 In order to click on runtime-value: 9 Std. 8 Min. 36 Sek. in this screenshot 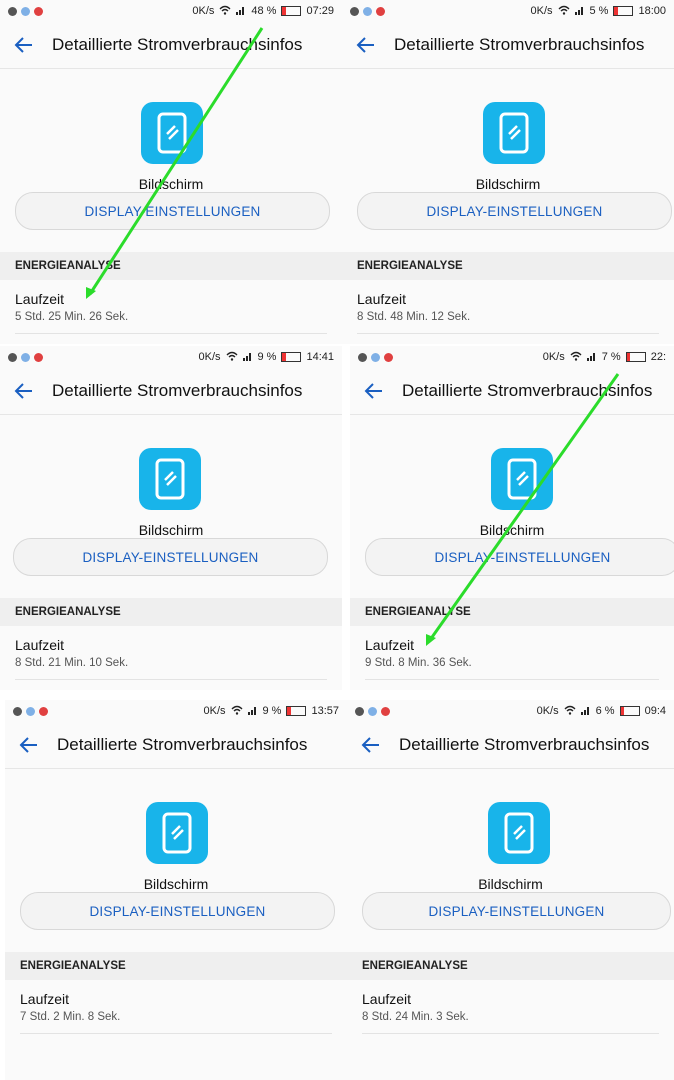, I will do `click(418, 663)`.